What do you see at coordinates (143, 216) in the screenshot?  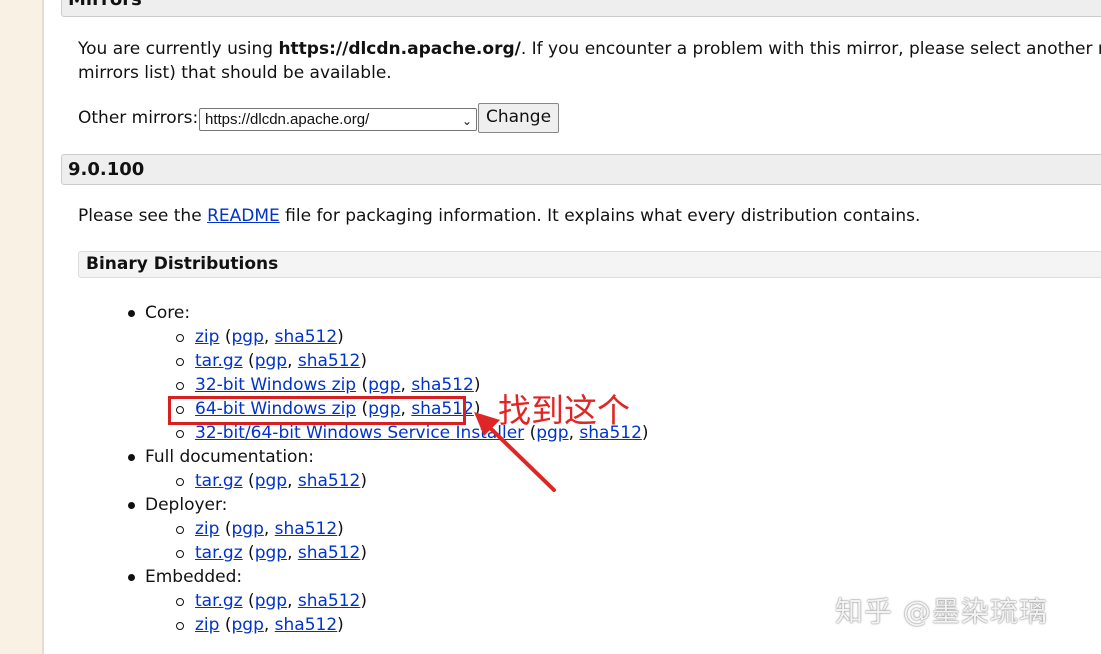 I see `readme-prefix: Please see the` at bounding box center [143, 216].